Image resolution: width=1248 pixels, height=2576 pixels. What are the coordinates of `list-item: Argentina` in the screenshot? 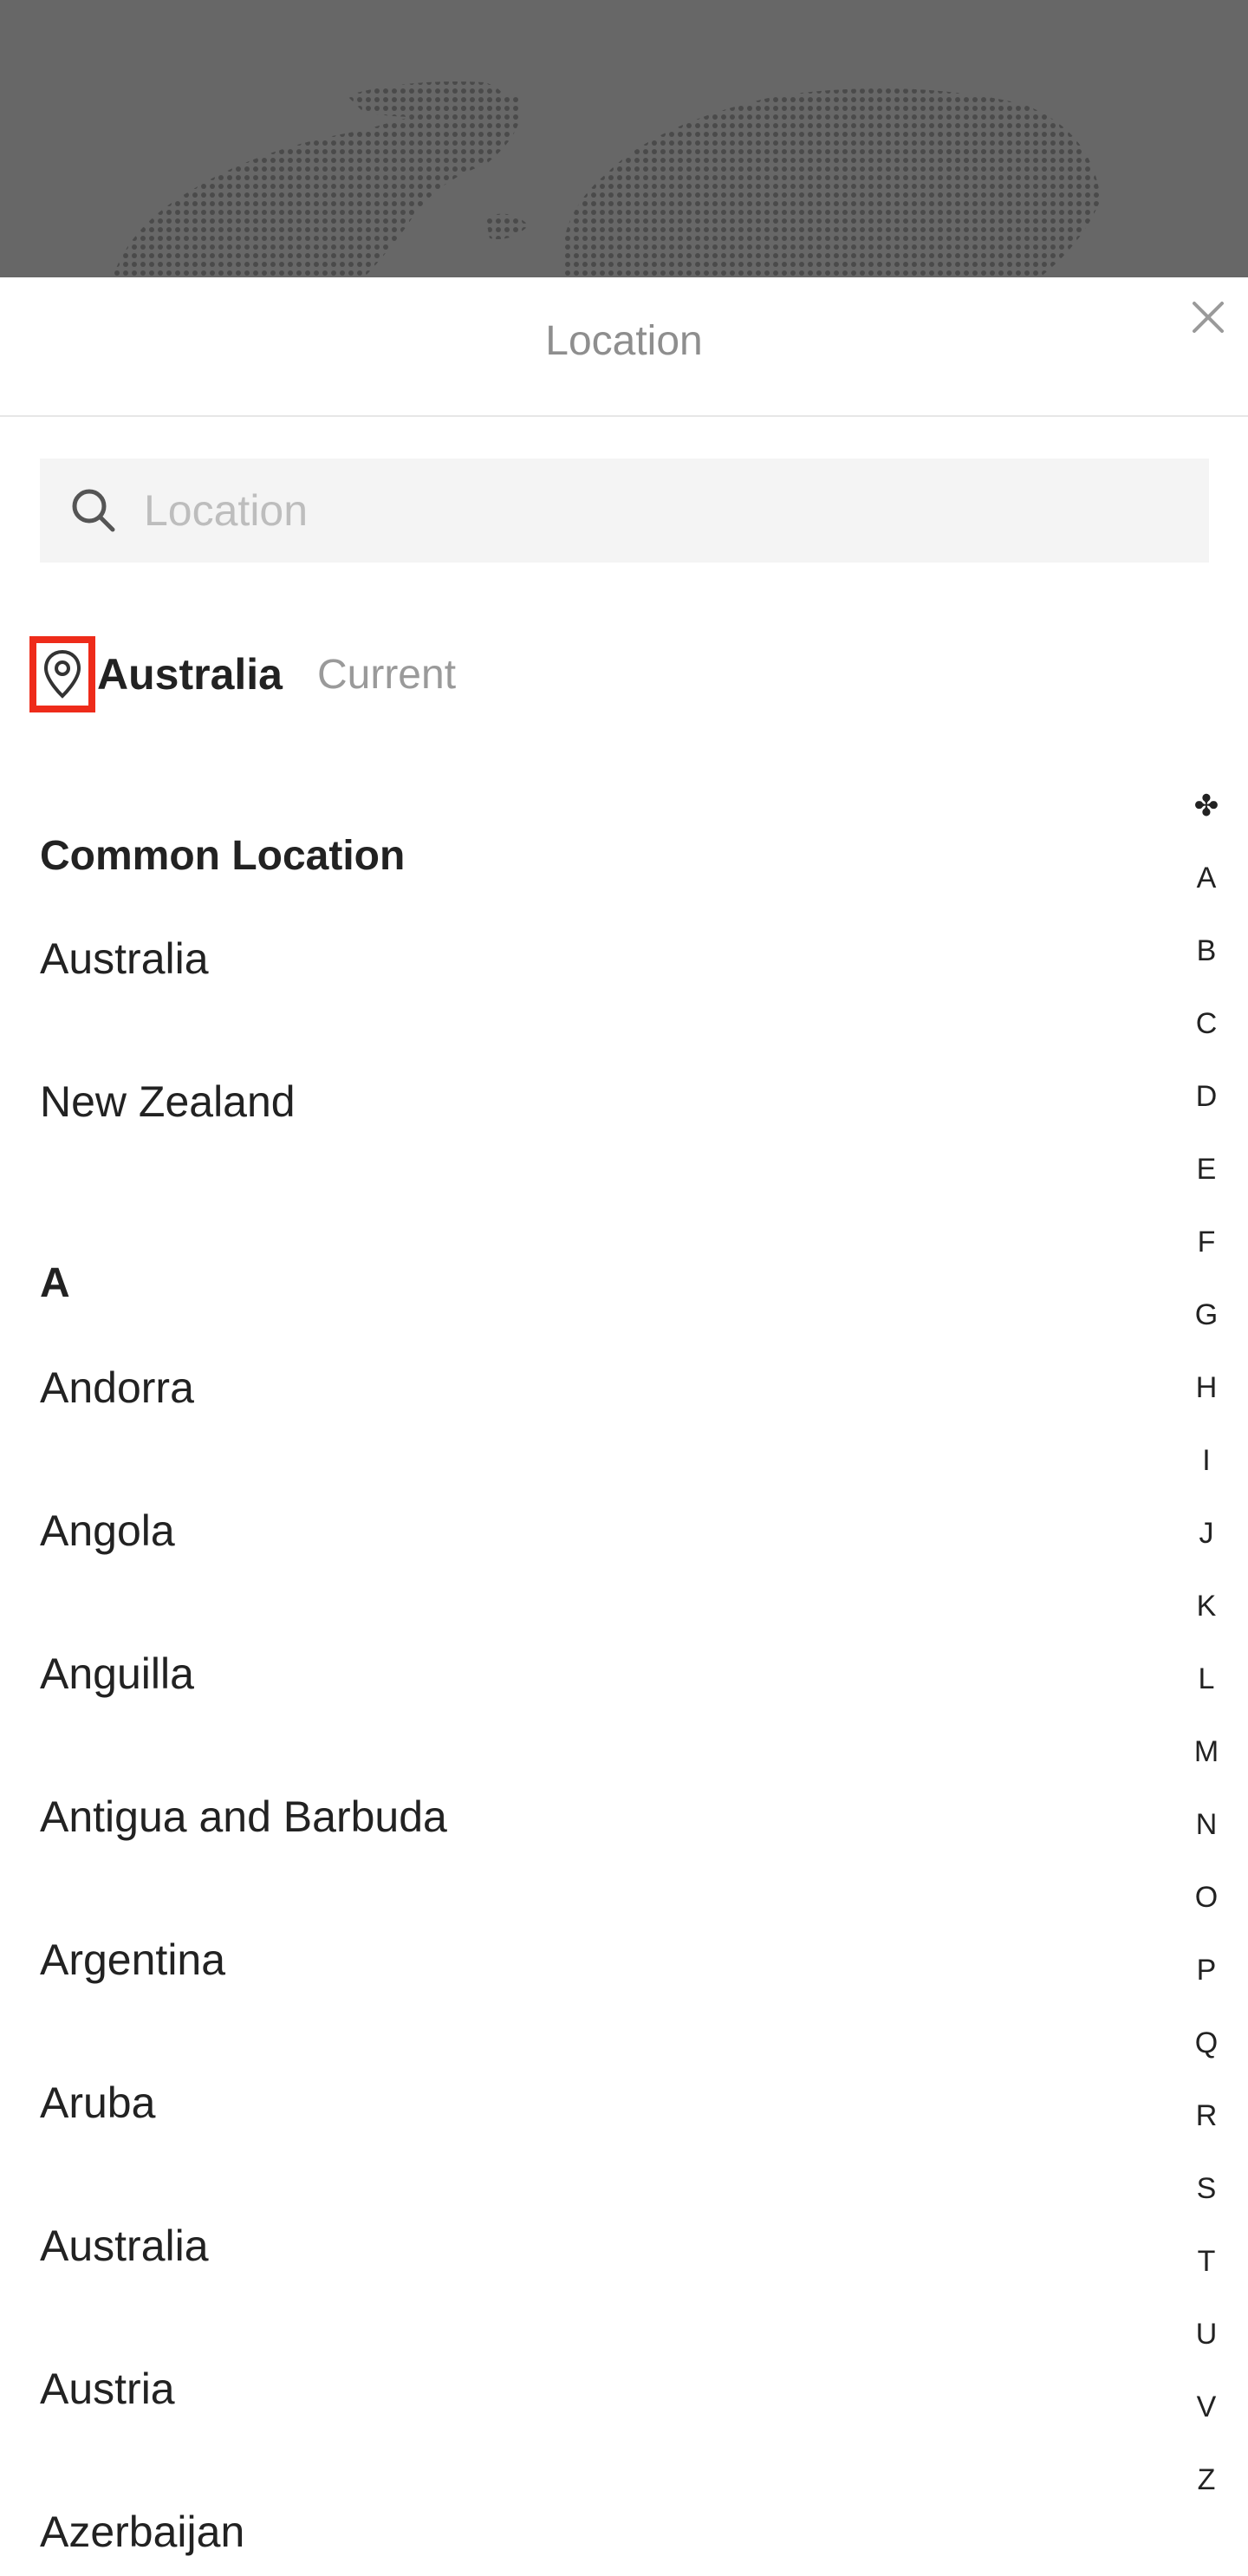 It's located at (132, 1960).